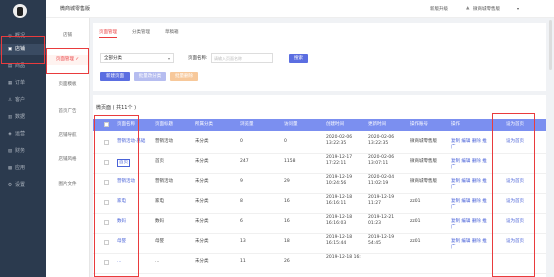 Image resolution: width=554 pixels, height=277 pixels. I want to click on cell-updated: 2020-02-04 11:02:19, so click(381, 180).